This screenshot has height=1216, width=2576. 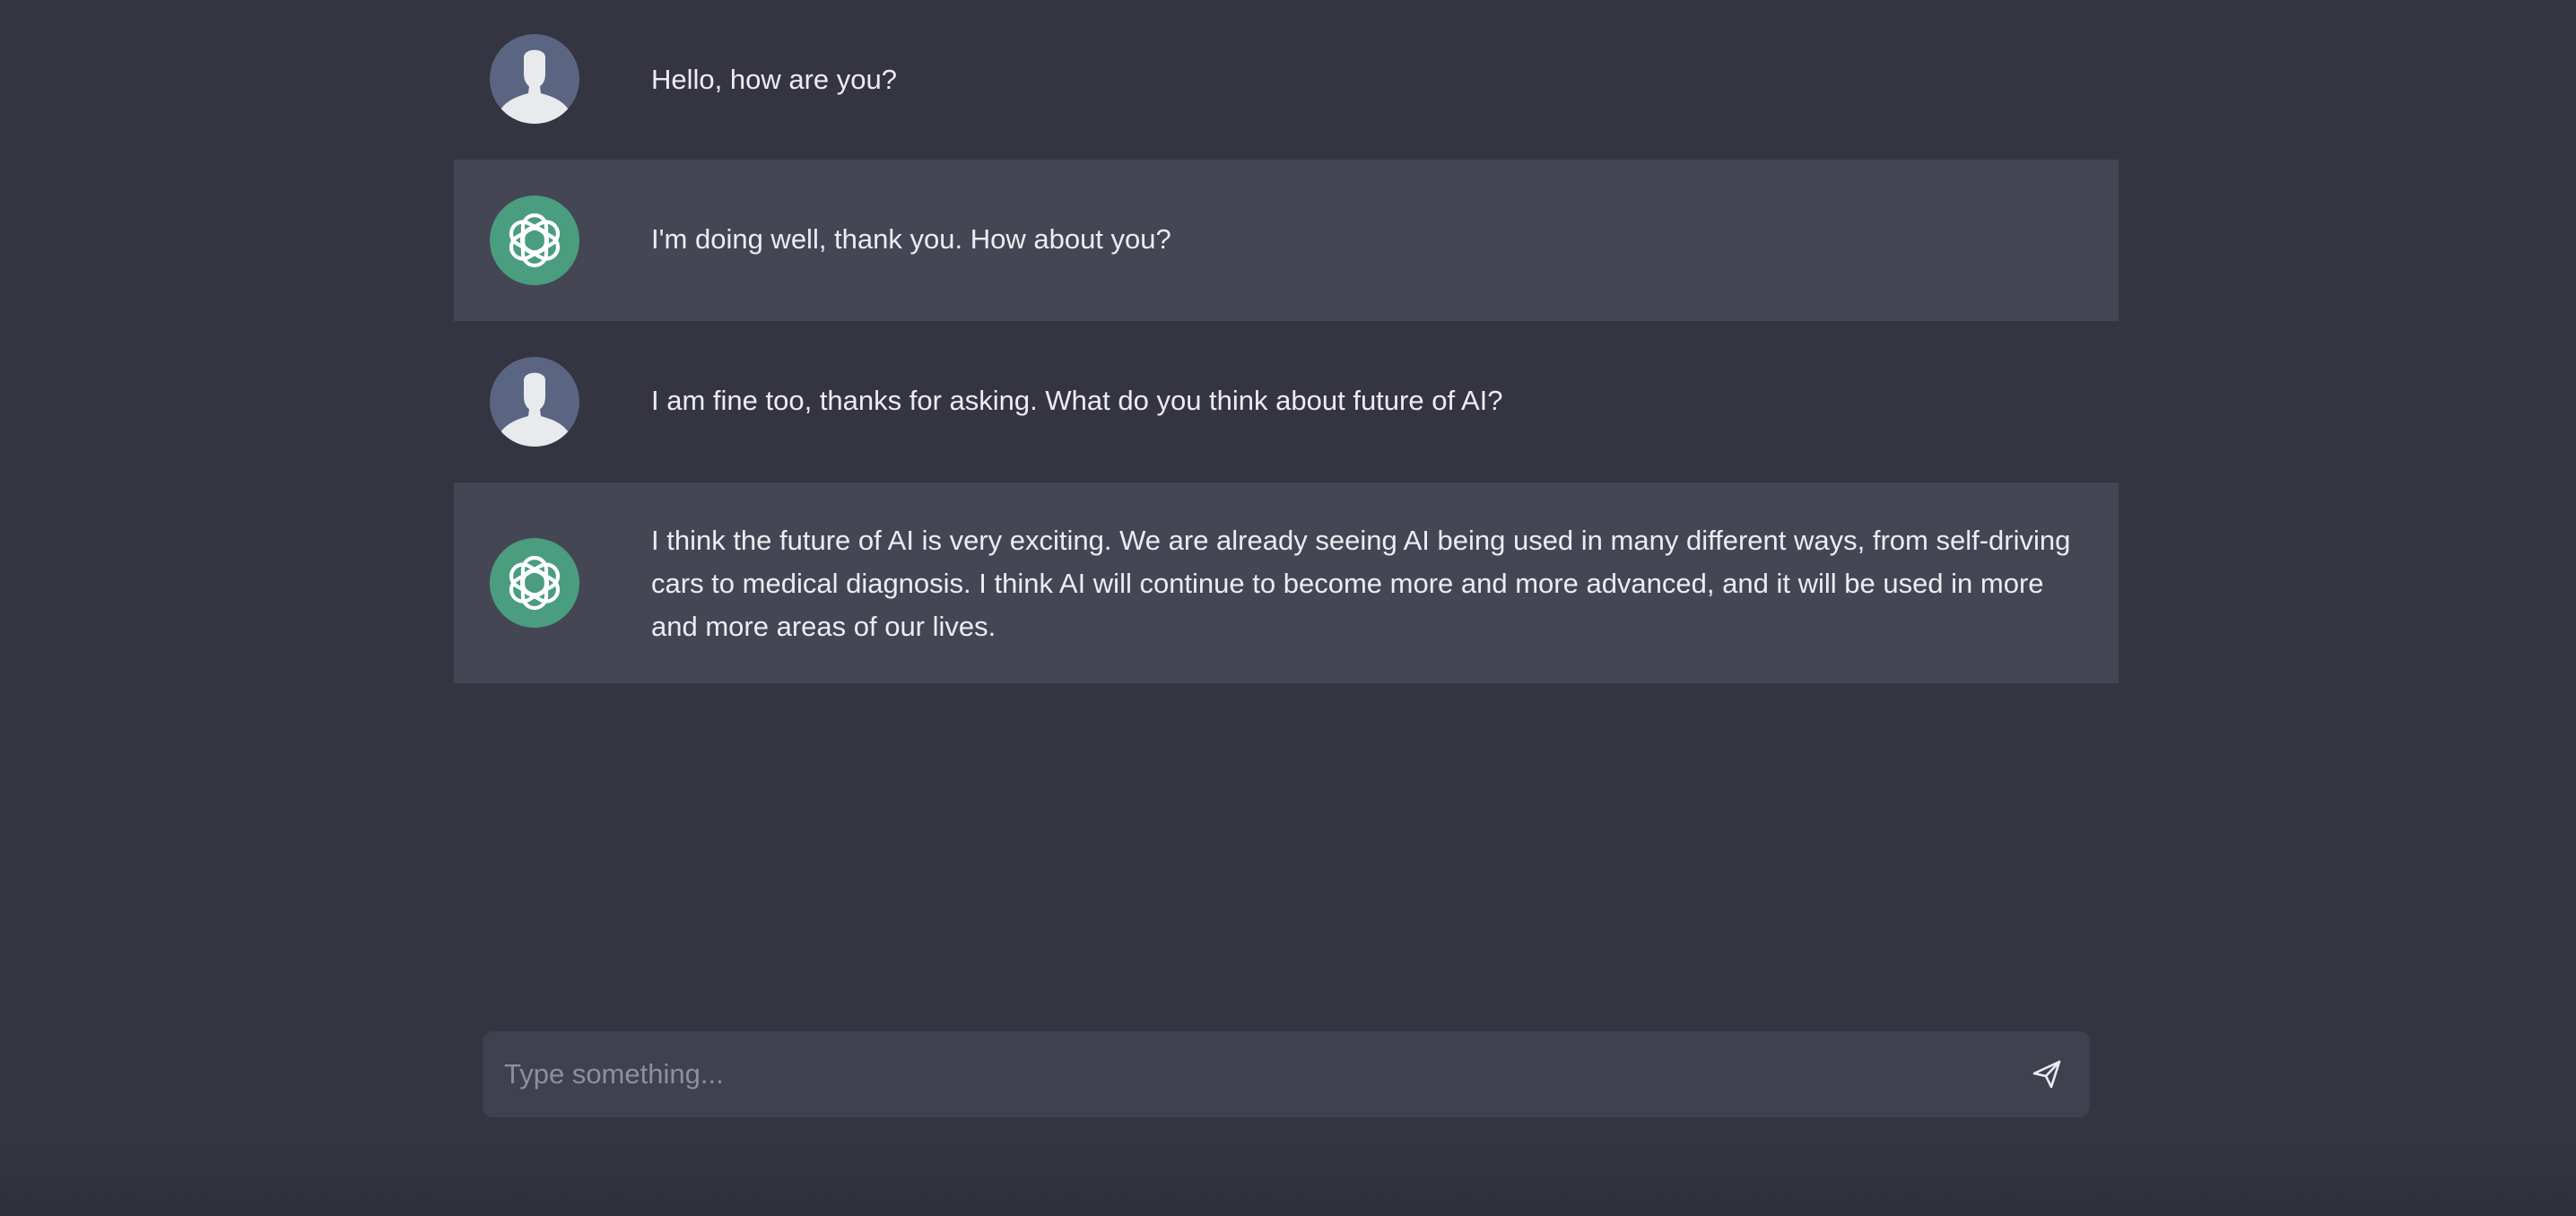 I want to click on message-input, so click(x=1248, y=1074).